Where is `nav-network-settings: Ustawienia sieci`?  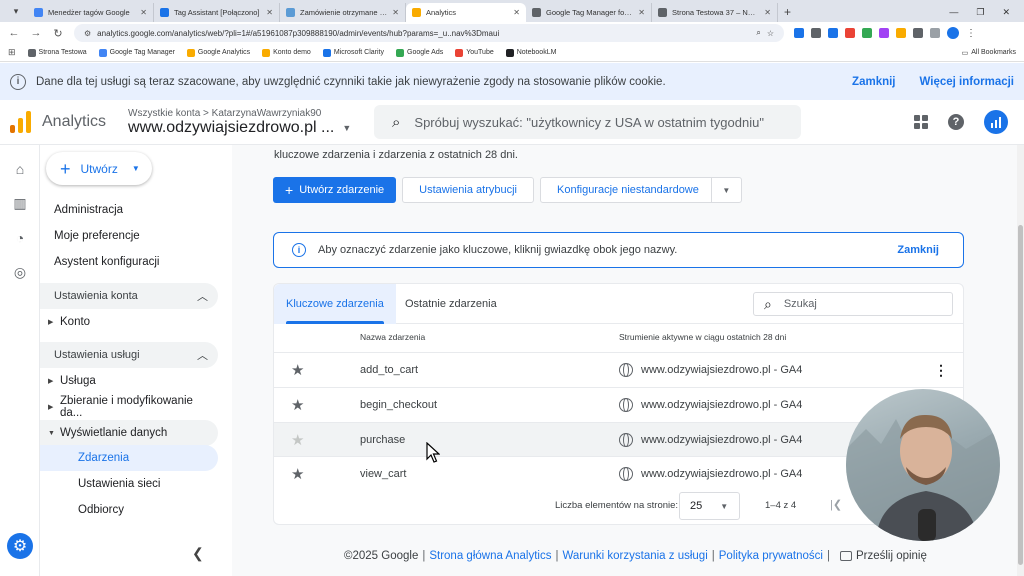
nav-network-settings: Ustawienia sieci is located at coordinates (129, 484).